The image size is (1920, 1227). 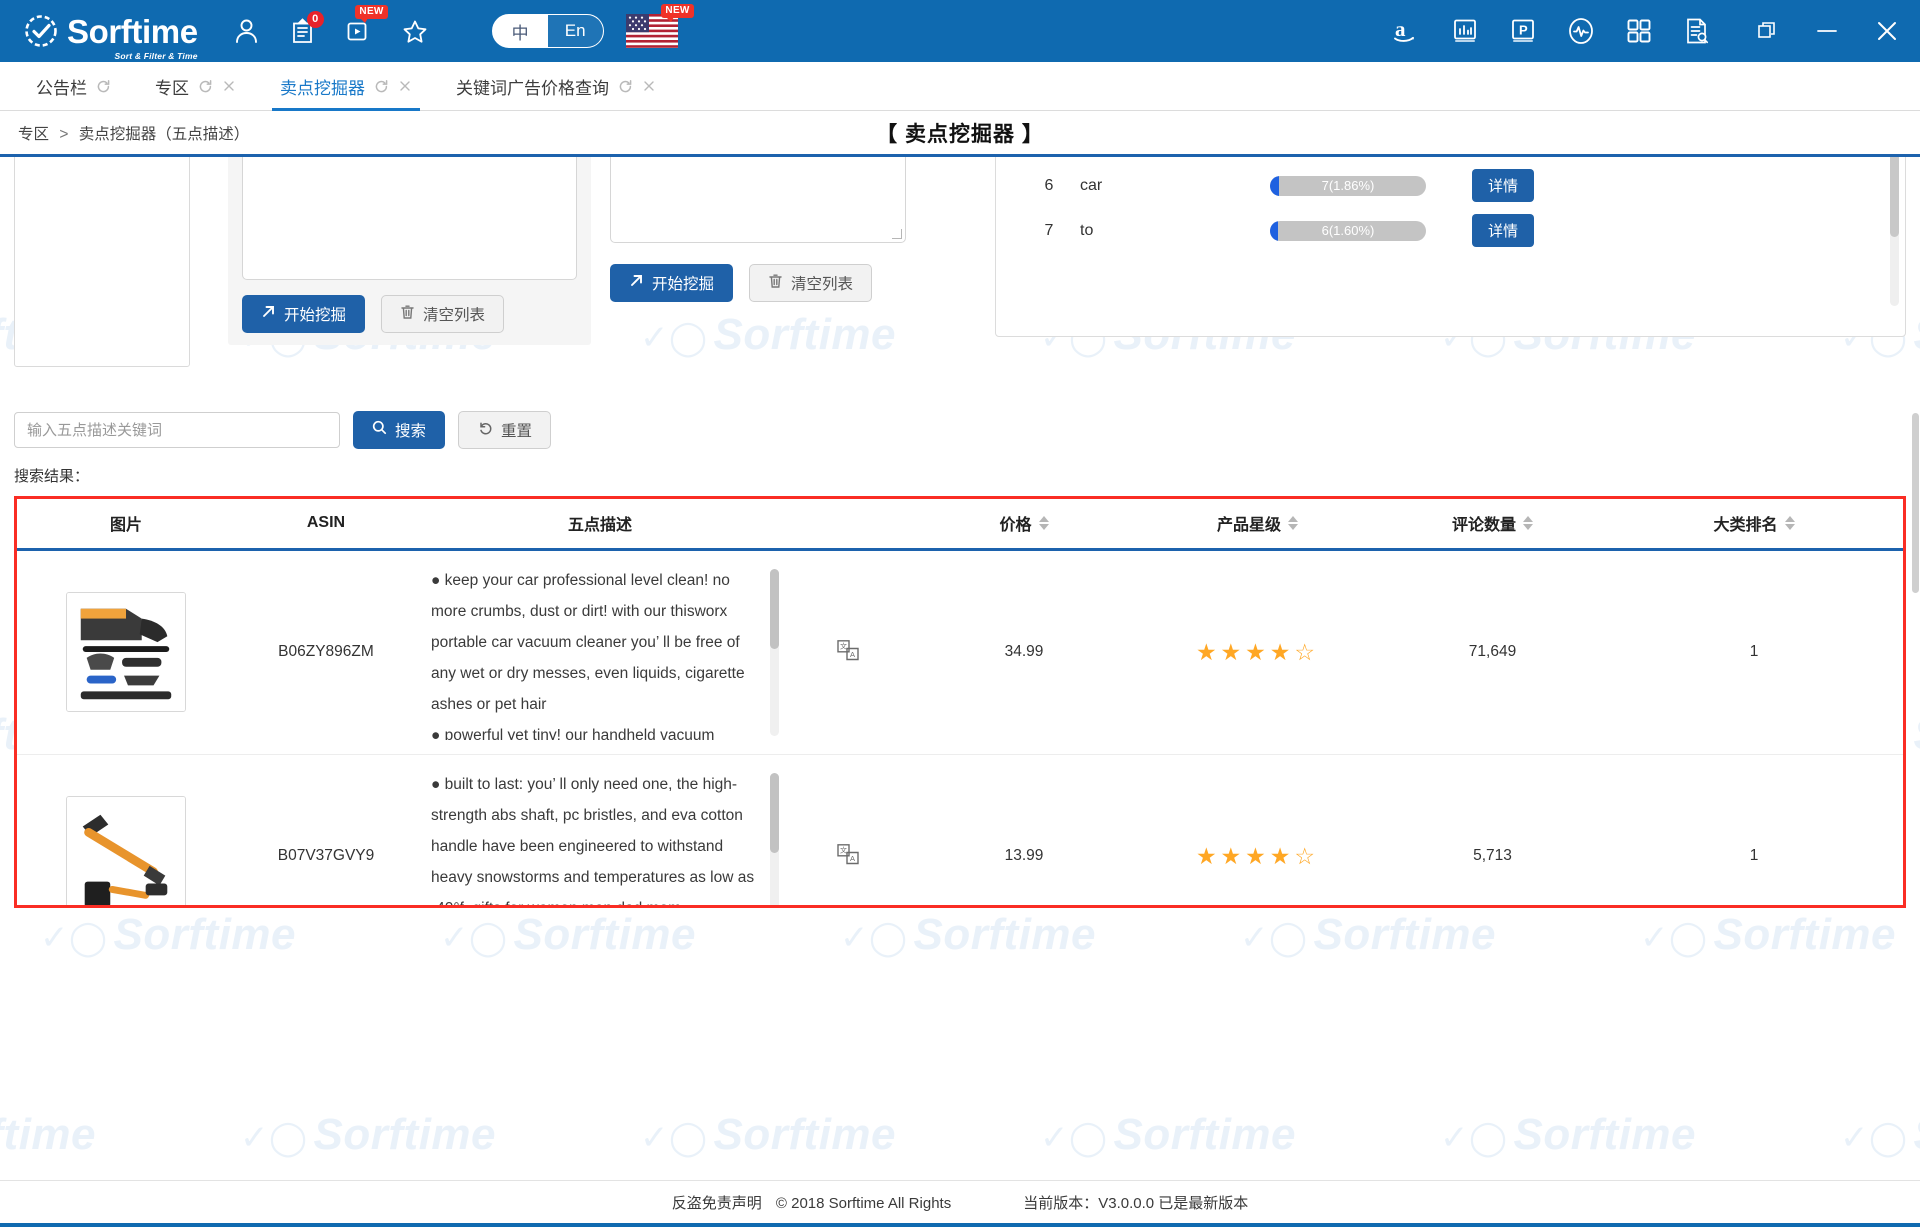 What do you see at coordinates (659, 26) in the screenshot?
I see `marketplace-flag-selector: NEW` at bounding box center [659, 26].